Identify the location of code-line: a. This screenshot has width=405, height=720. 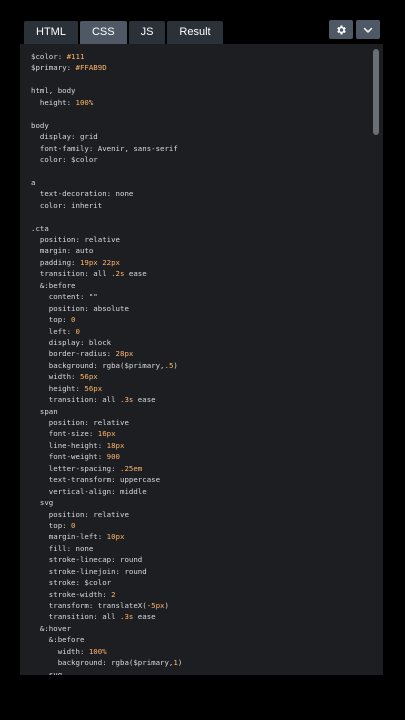
(200, 182).